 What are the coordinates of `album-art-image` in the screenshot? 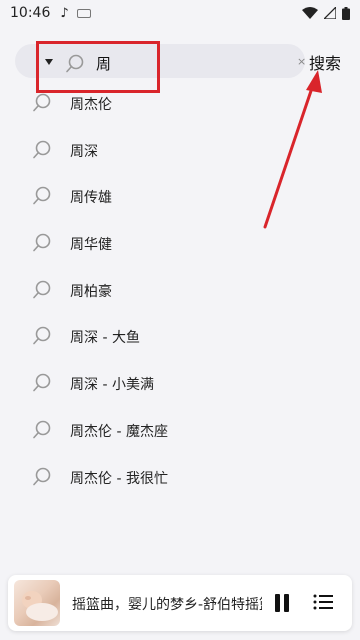 It's located at (37, 603).